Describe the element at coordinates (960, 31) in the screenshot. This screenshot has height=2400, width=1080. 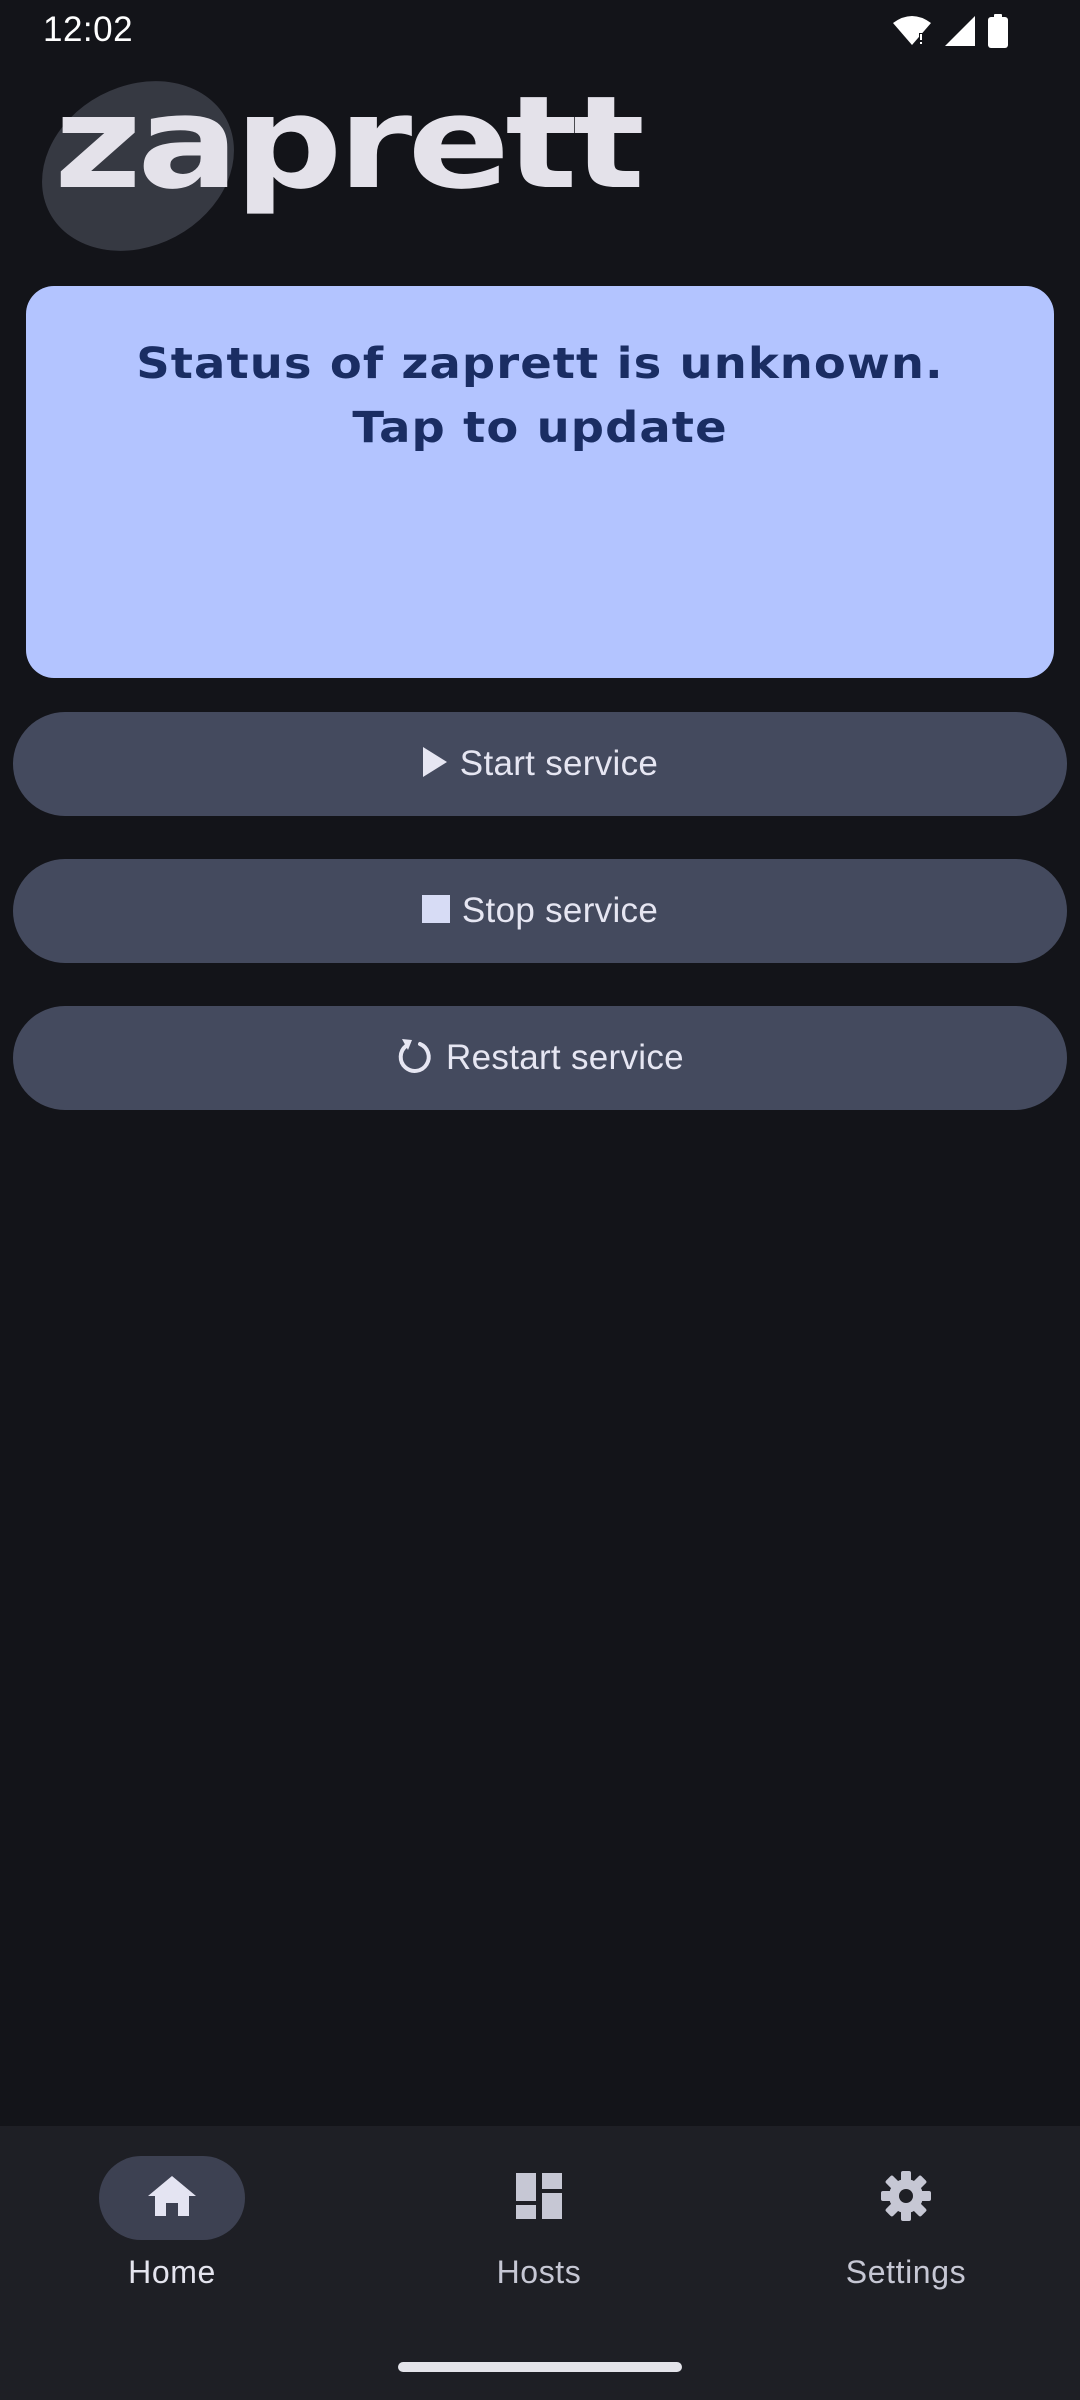
I see `signal-icon` at that location.